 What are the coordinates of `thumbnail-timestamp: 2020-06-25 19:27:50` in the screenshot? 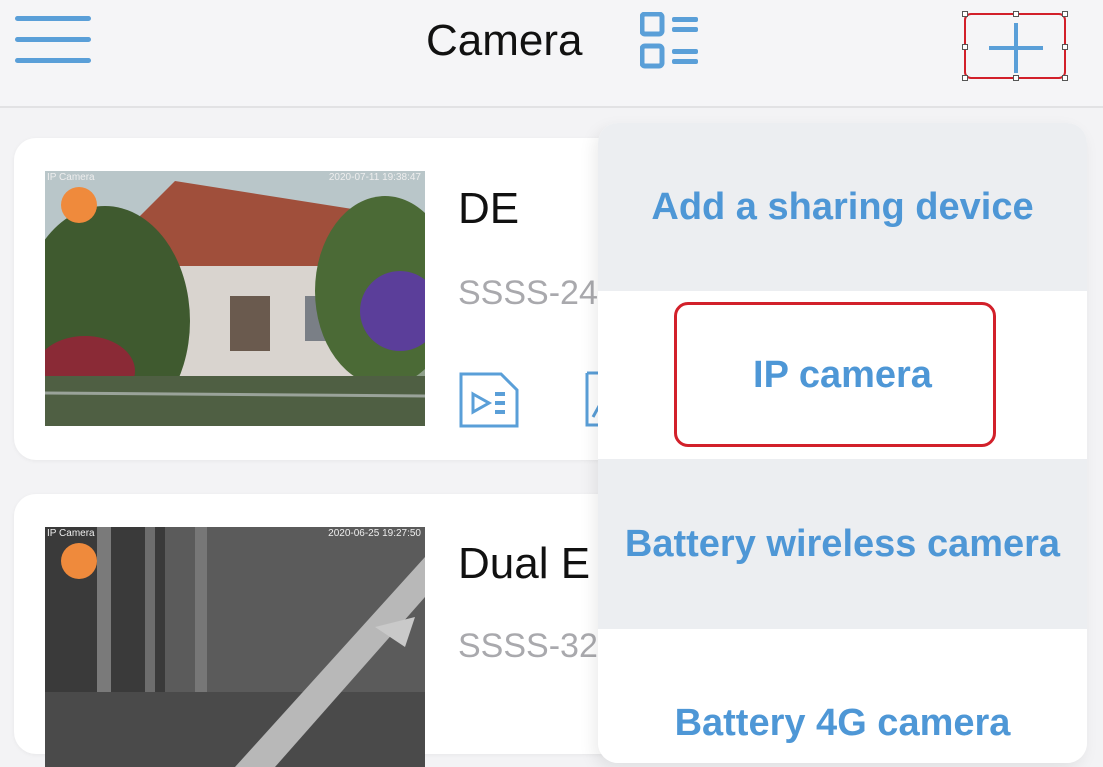 It's located at (374, 533).